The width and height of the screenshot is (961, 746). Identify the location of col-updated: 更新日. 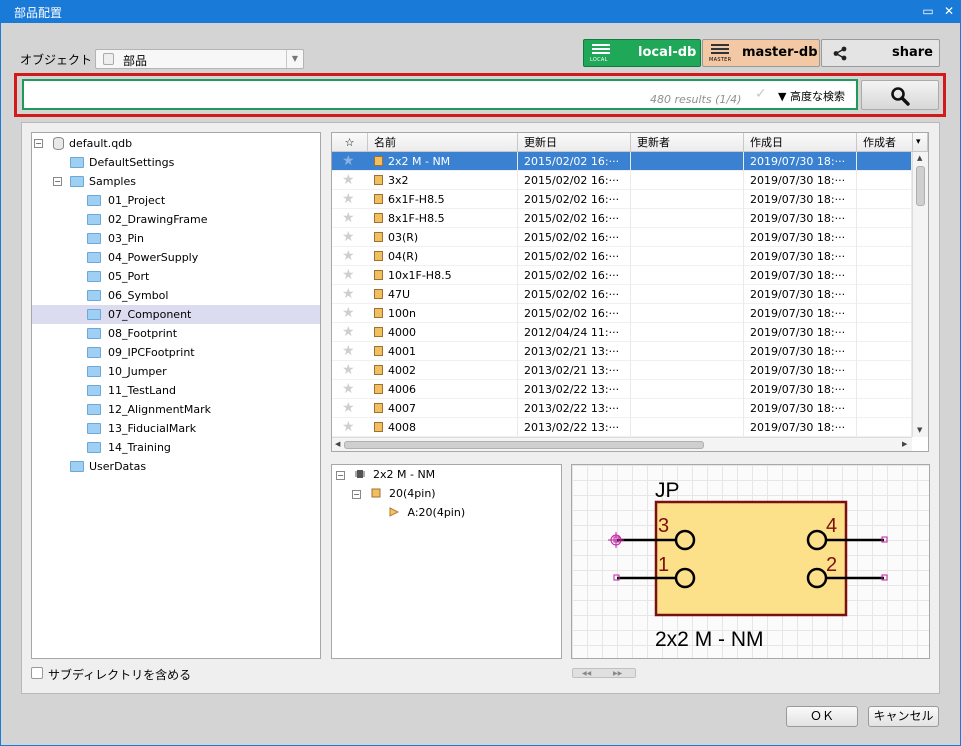
(574, 142).